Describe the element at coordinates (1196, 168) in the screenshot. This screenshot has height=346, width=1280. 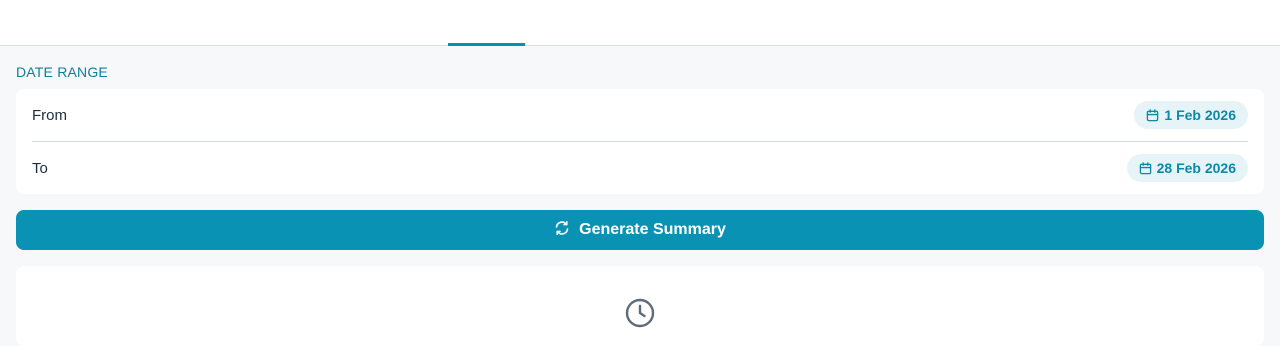
I see `to-date-value: 28 Feb 2026` at that location.